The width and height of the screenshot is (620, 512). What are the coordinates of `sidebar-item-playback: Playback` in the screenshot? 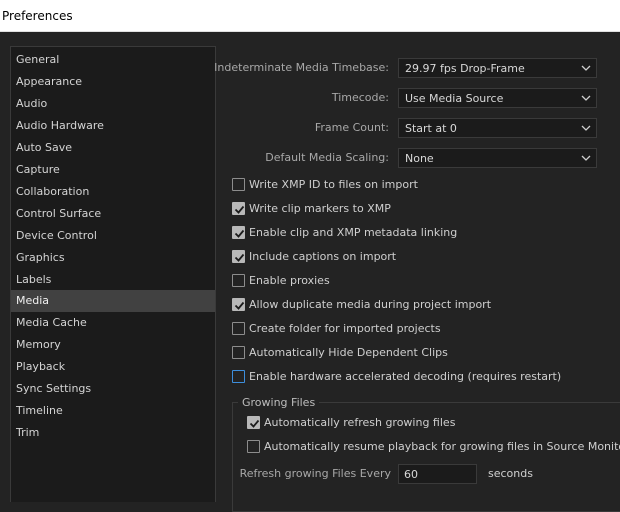 It's located at (113, 367).